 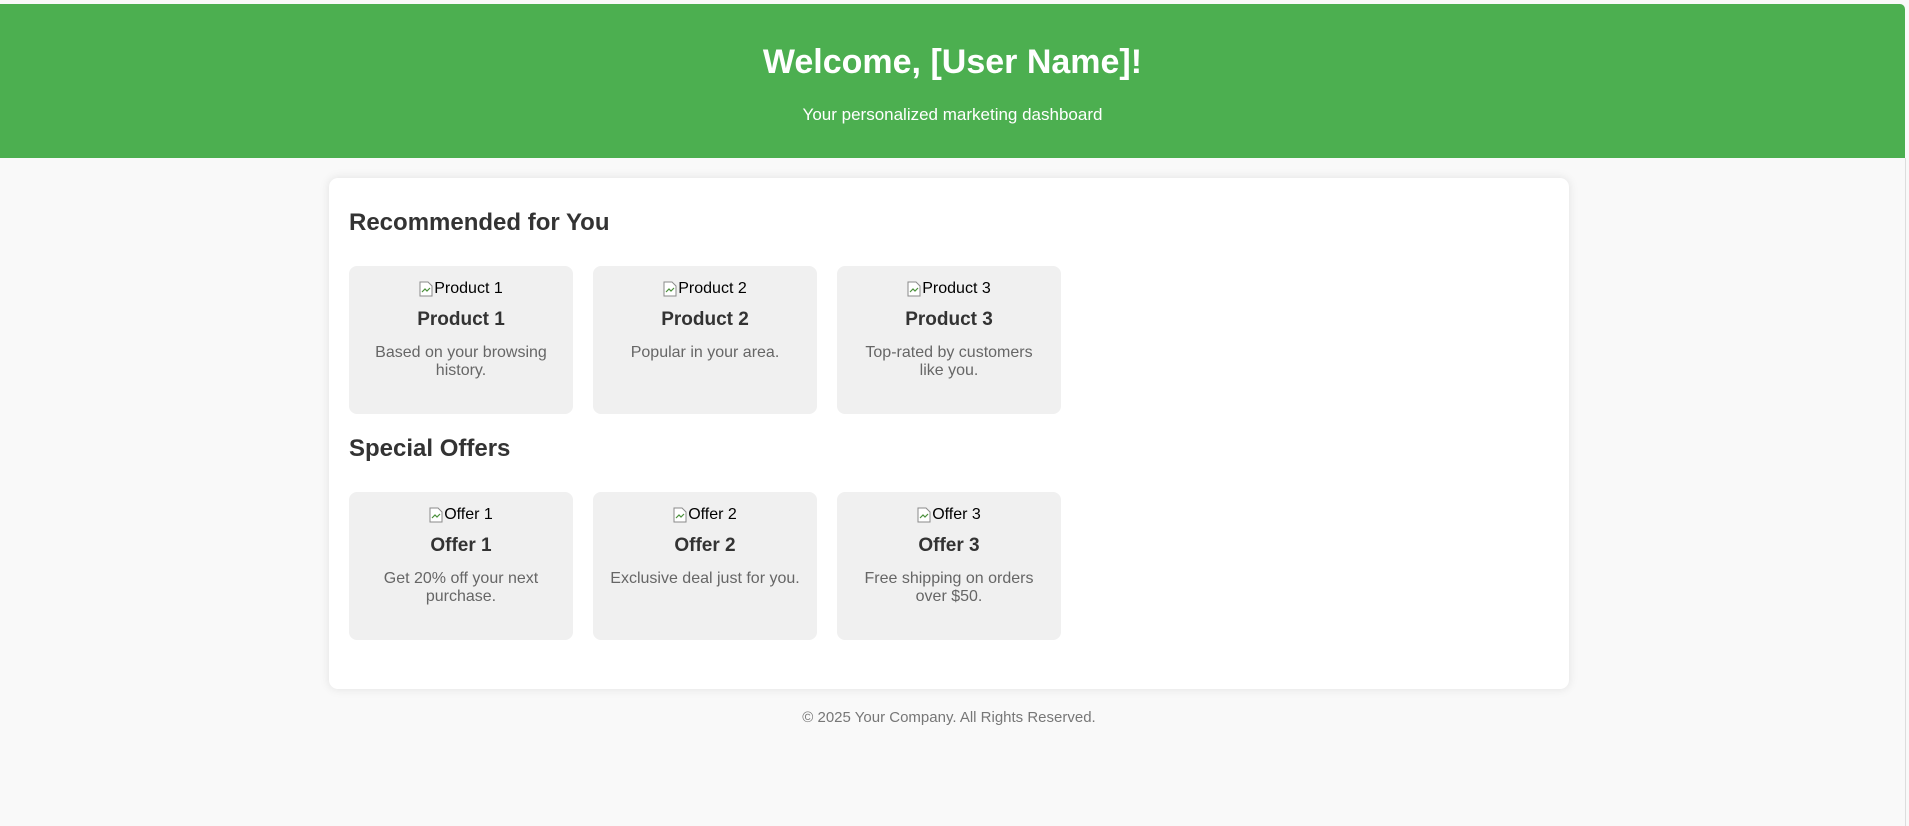 What do you see at coordinates (1905, 492) in the screenshot?
I see `window-edge-divider` at bounding box center [1905, 492].